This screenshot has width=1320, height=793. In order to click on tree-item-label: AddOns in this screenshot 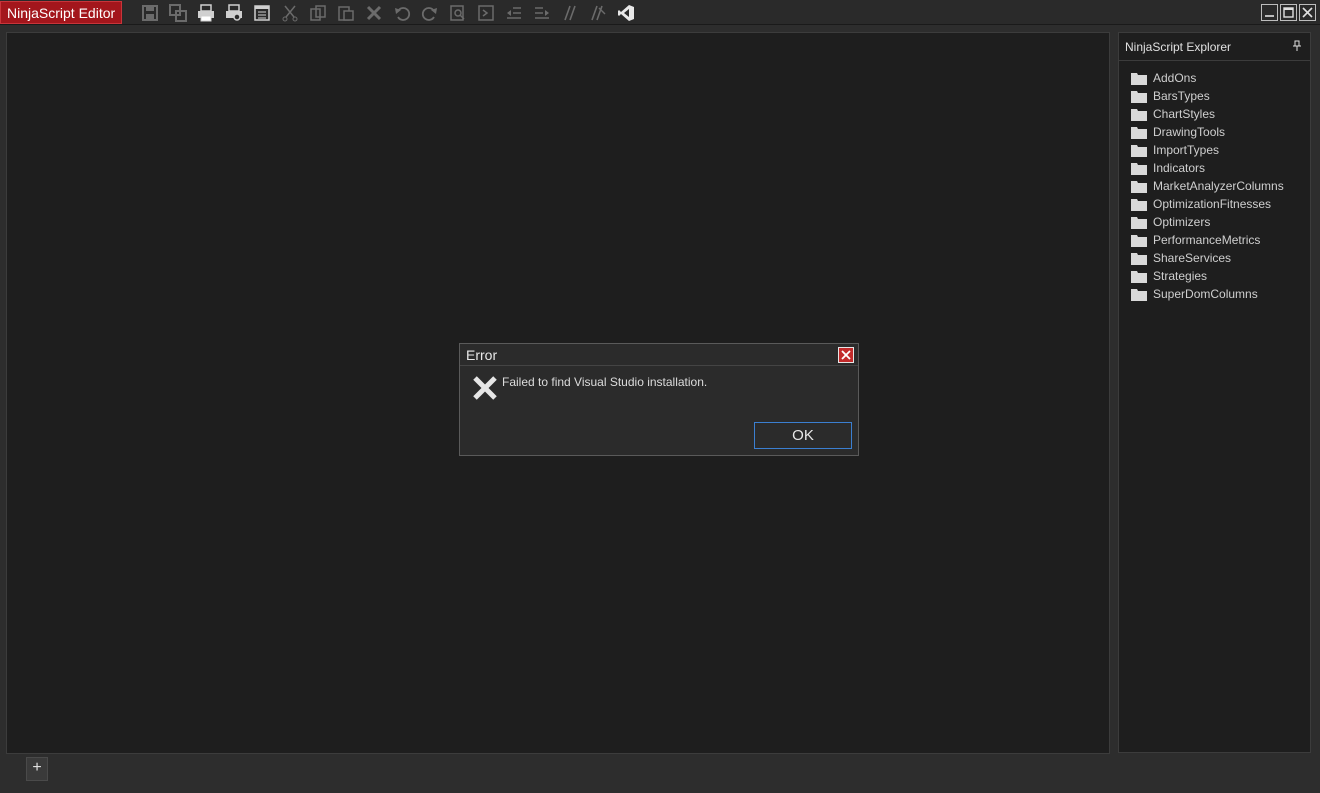, I will do `click(1175, 78)`.